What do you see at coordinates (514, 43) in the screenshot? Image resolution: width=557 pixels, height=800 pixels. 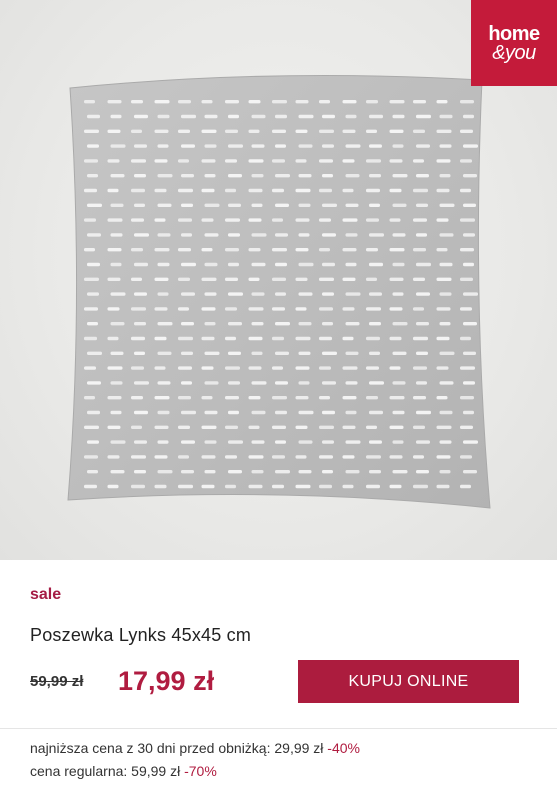 I see `brand-logo: home &you` at bounding box center [514, 43].